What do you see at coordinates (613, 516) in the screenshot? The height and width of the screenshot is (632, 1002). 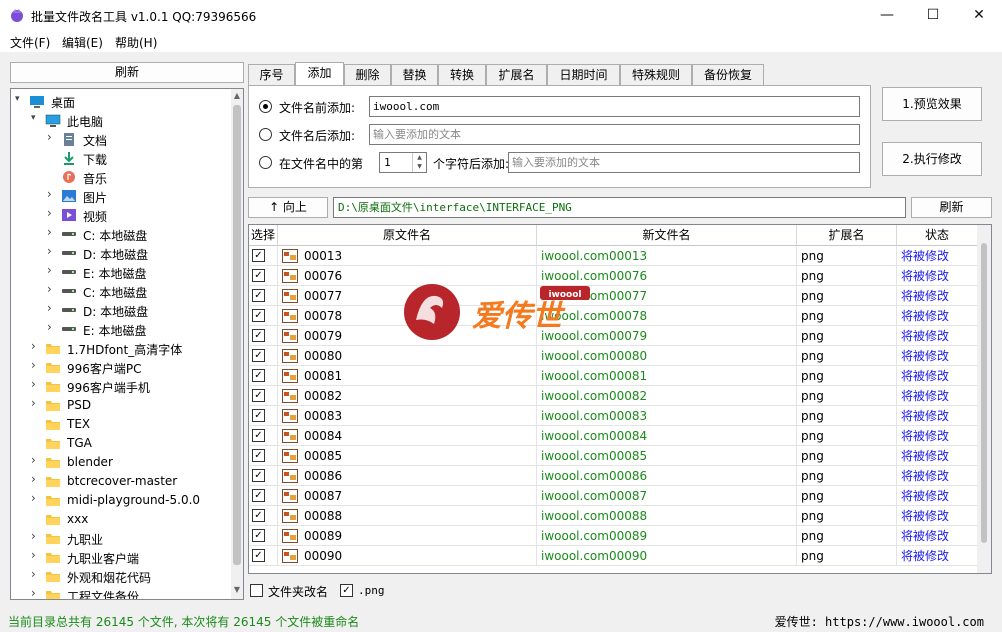 I see `table-row: ✓ 00088 iwoool.com00088 png 将被修改` at bounding box center [613, 516].